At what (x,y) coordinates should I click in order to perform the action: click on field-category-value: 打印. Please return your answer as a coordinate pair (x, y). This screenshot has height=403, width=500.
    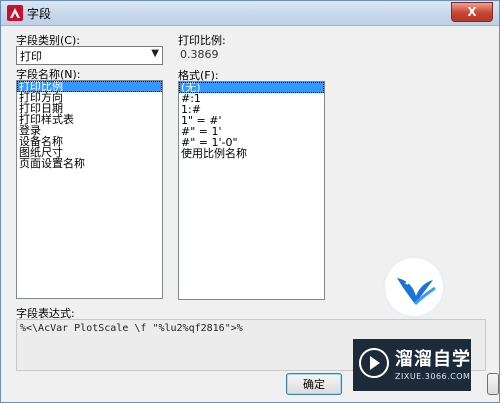
    Looking at the image, I should click on (31, 56).